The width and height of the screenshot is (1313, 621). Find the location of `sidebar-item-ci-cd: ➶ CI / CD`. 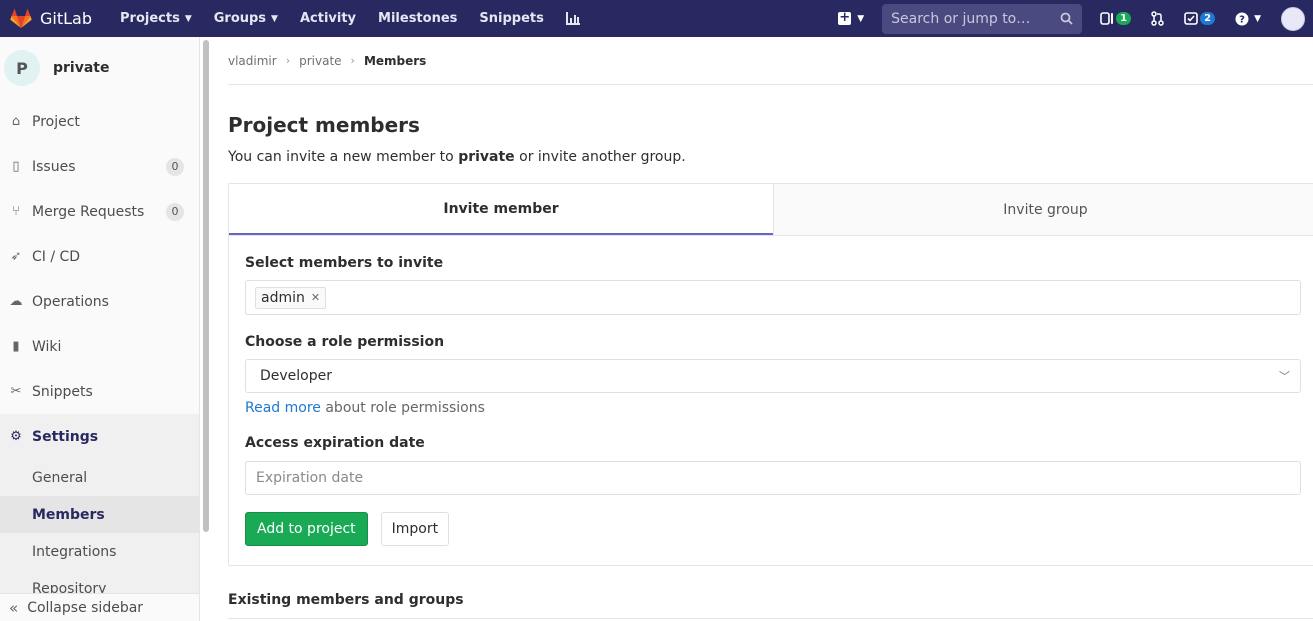

sidebar-item-ci-cd: ➶ CI / CD is located at coordinates (99, 256).